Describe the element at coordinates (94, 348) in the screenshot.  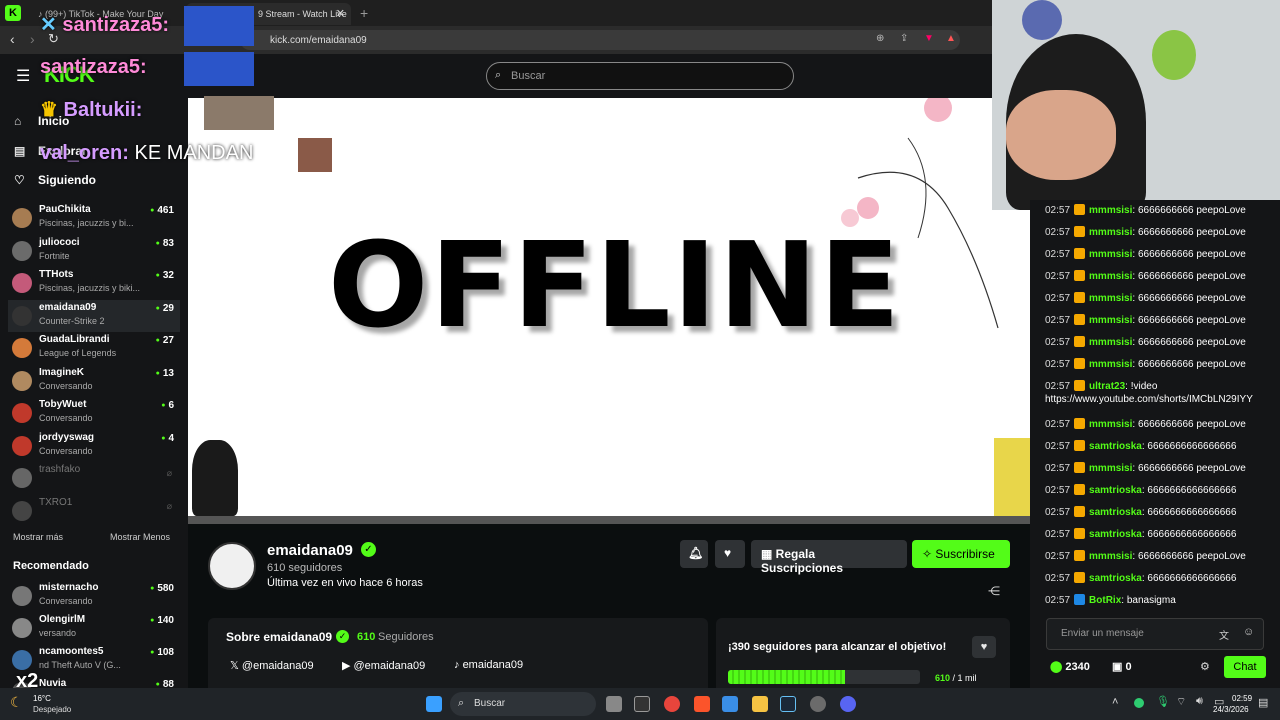
I see `followed-channel: GuadaLibrandi League of Legends 27` at that location.